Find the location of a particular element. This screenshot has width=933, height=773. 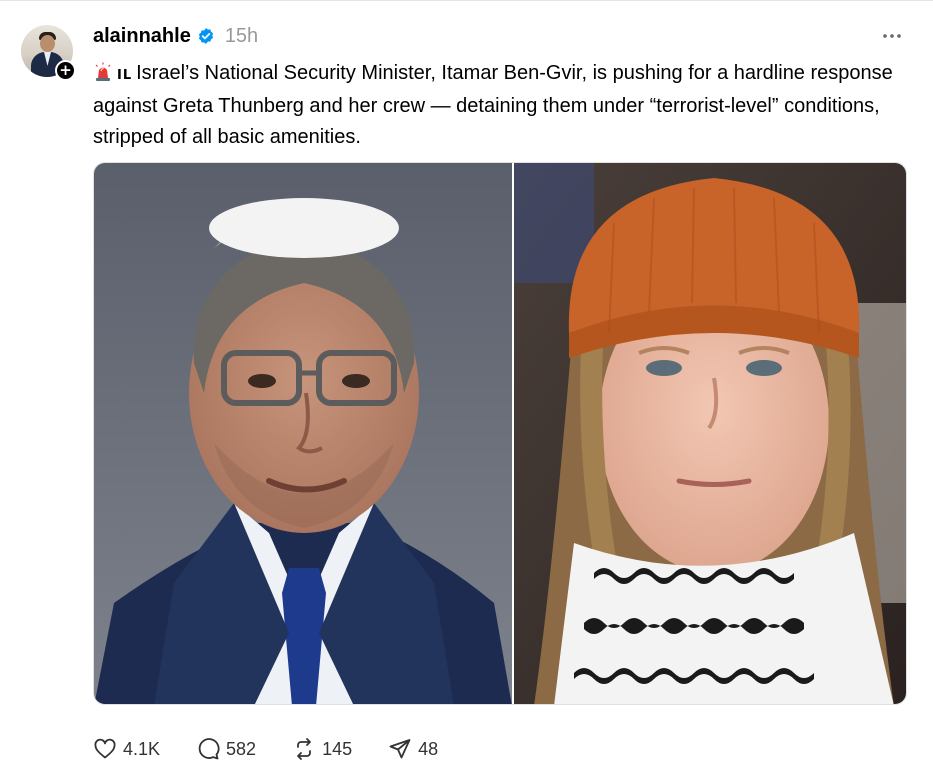

share-button: 48 is located at coordinates (413, 749).